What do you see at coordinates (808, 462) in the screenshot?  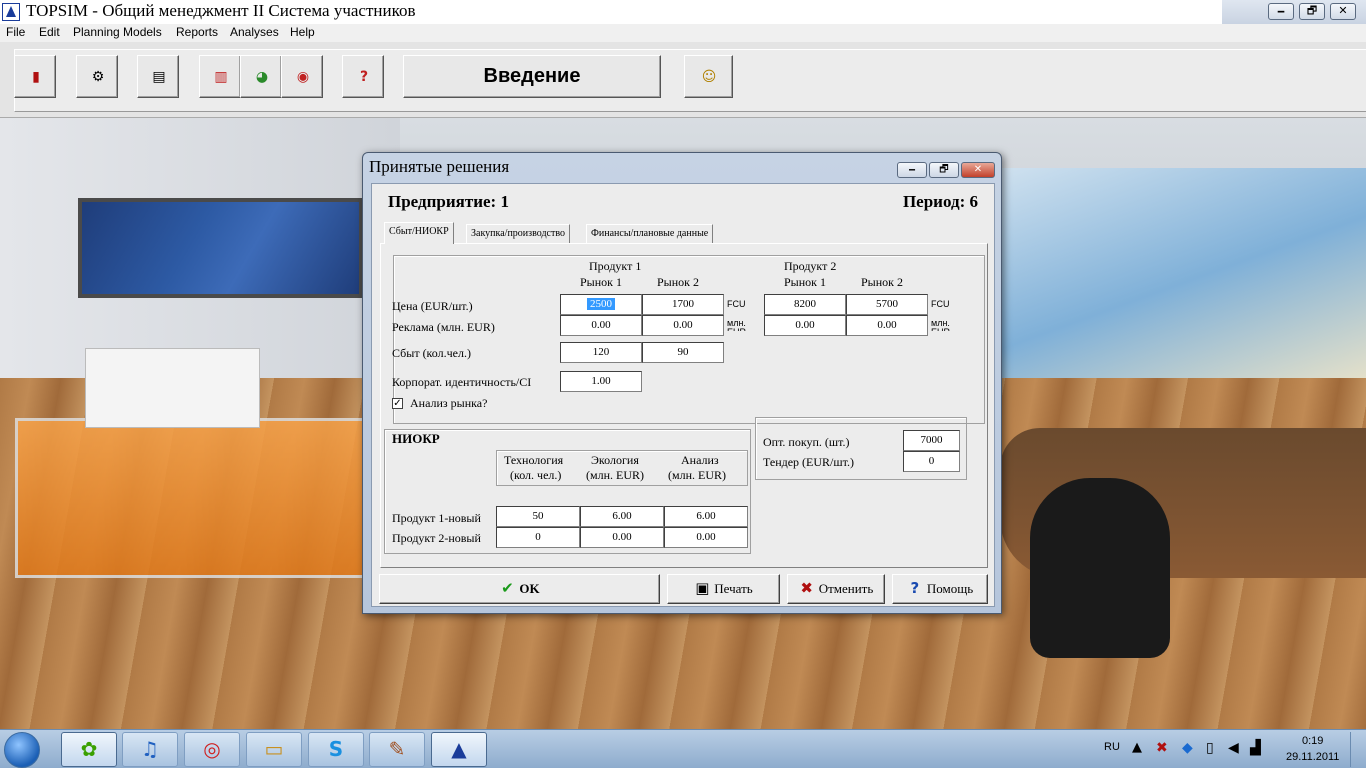 I see `tender-label: Тендер (EUR/шт.)` at bounding box center [808, 462].